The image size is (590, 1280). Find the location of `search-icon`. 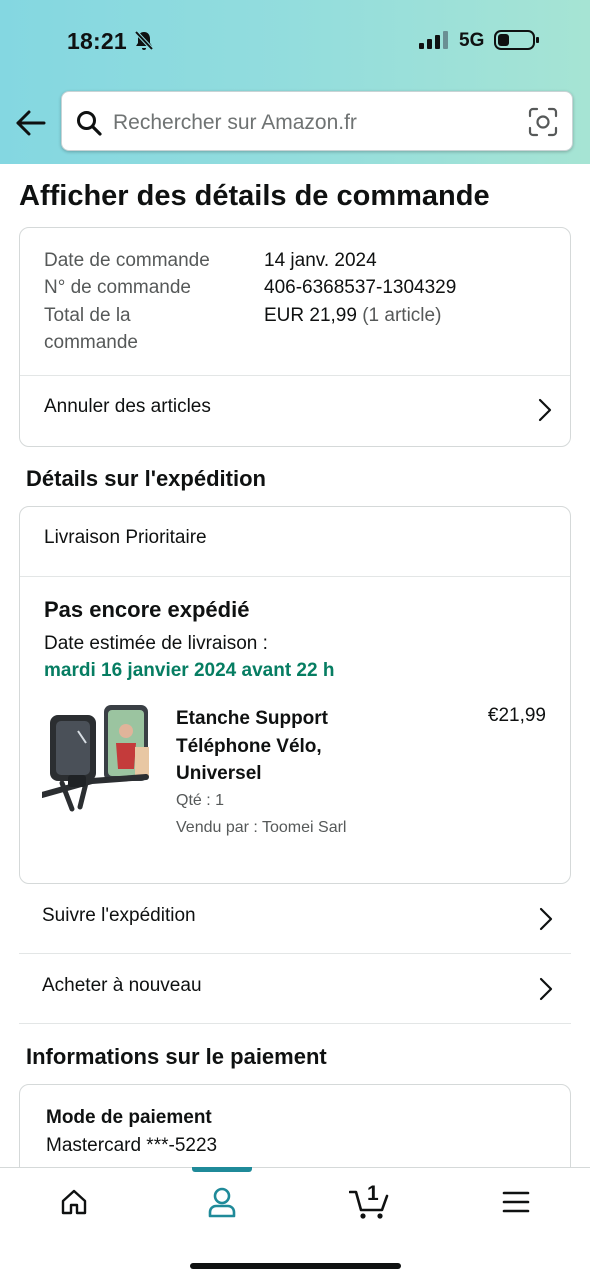

search-icon is located at coordinates (89, 125).